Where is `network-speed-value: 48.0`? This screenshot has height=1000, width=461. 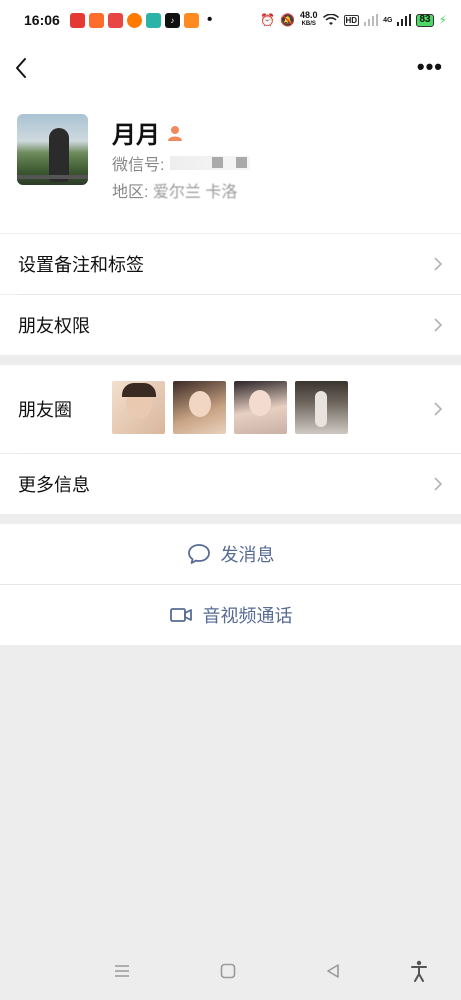 network-speed-value: 48.0 is located at coordinates (309, 15).